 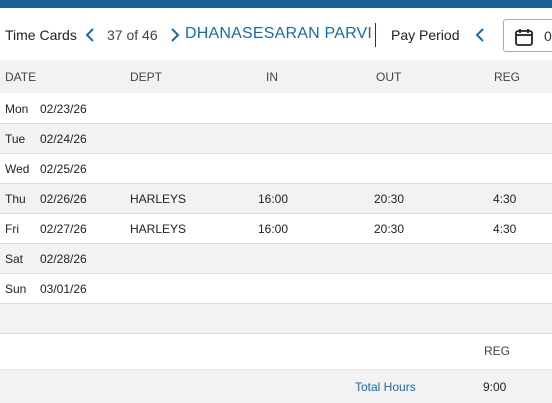 I want to click on row-date: 02/24/26, so click(x=63, y=139).